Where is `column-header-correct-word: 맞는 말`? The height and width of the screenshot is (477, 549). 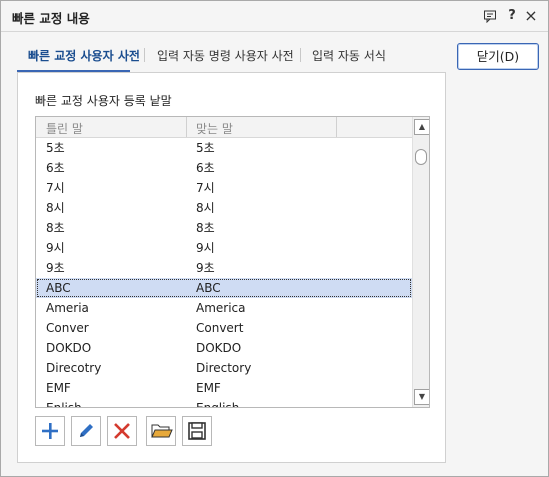
column-header-correct-word: 맞는 말 is located at coordinates (214, 128).